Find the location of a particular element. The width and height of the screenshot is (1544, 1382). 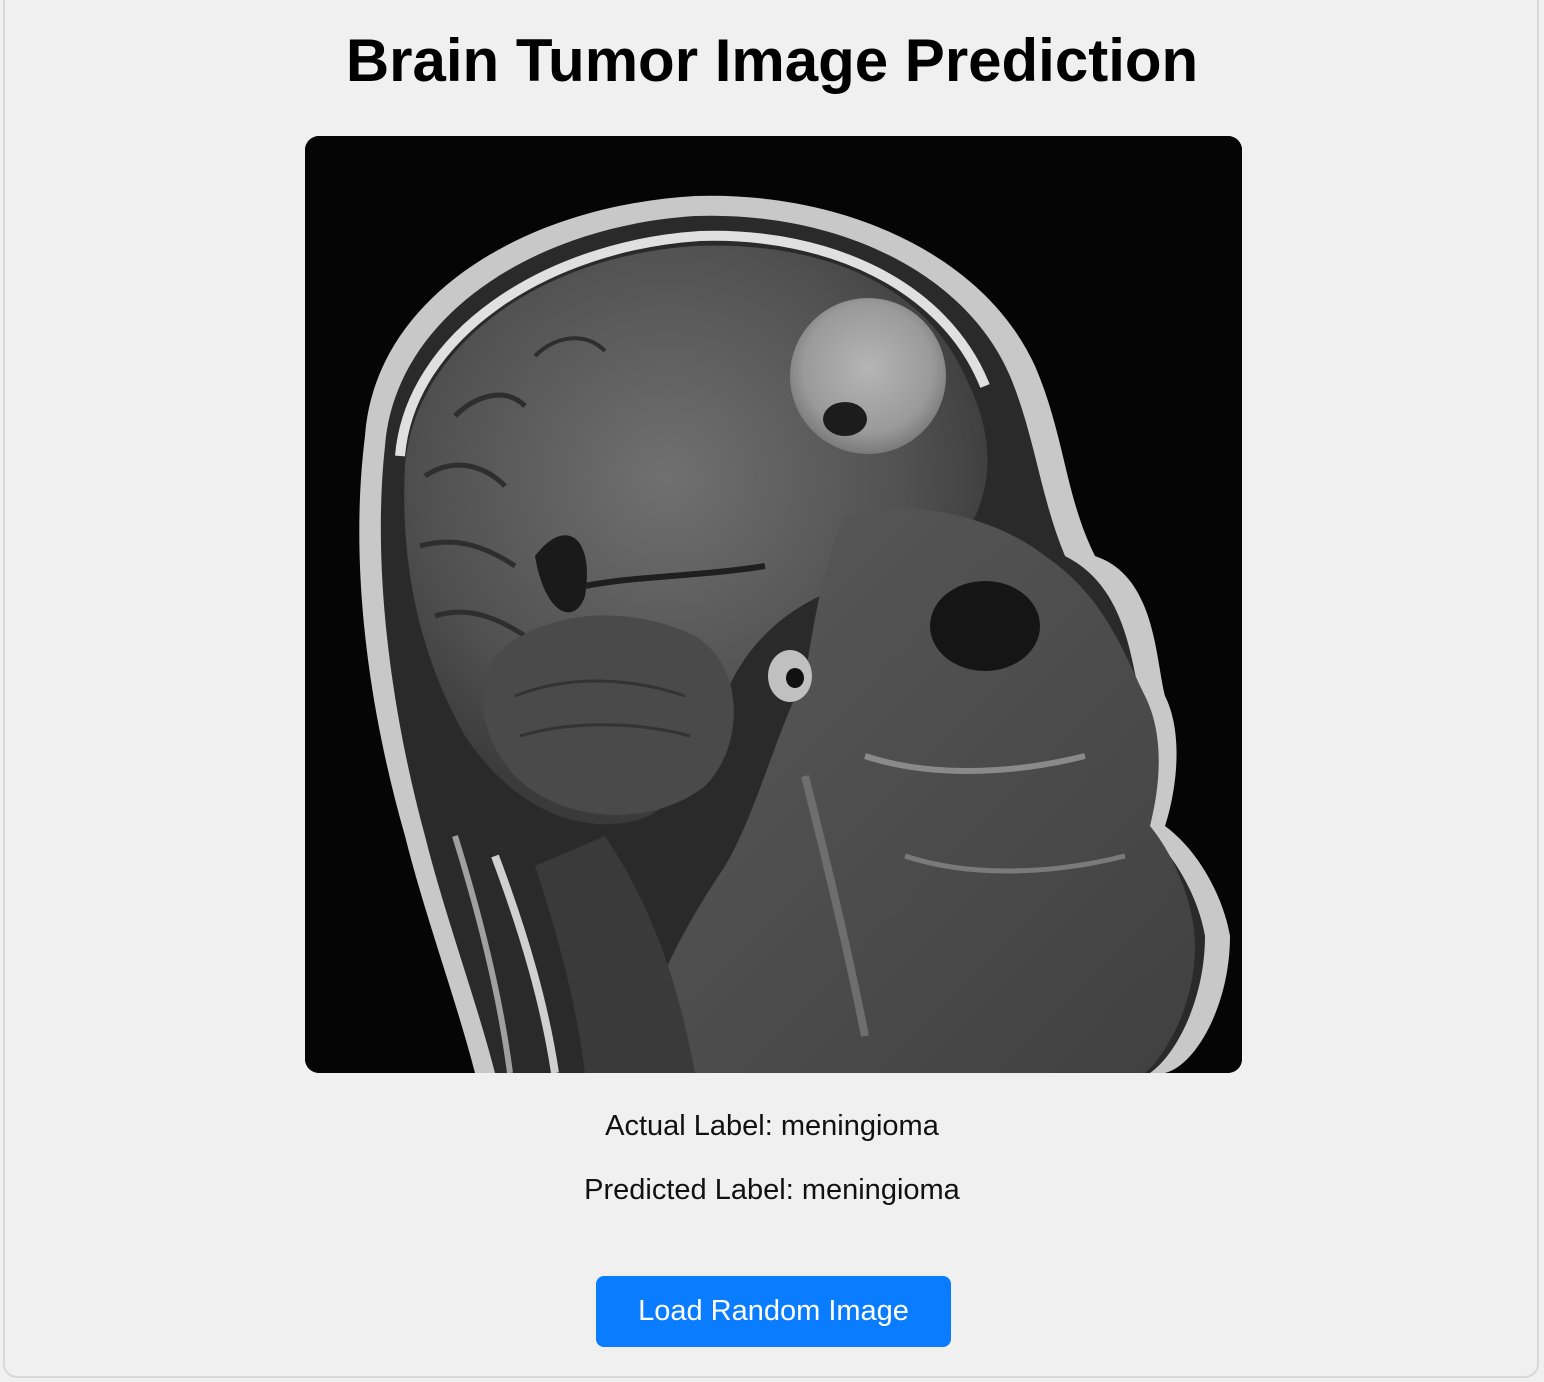

predicted-label-value: meningioma is located at coordinates (880, 1190).